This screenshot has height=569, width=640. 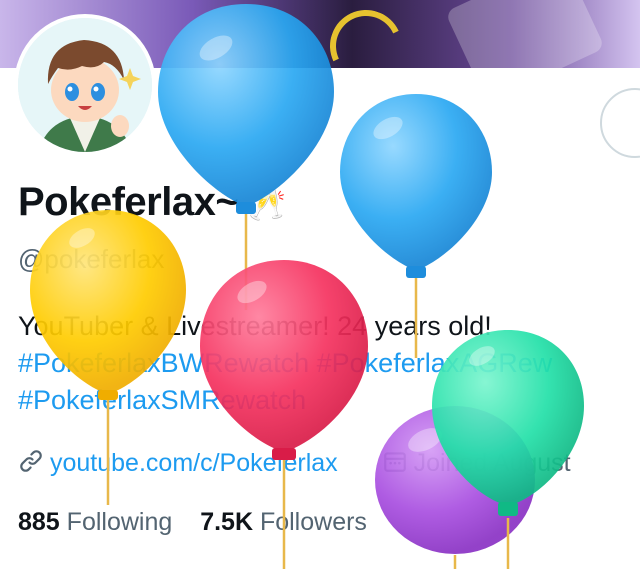 What do you see at coordinates (435, 363) in the screenshot?
I see `hashtag-link: #PokeferlaxAGRew` at bounding box center [435, 363].